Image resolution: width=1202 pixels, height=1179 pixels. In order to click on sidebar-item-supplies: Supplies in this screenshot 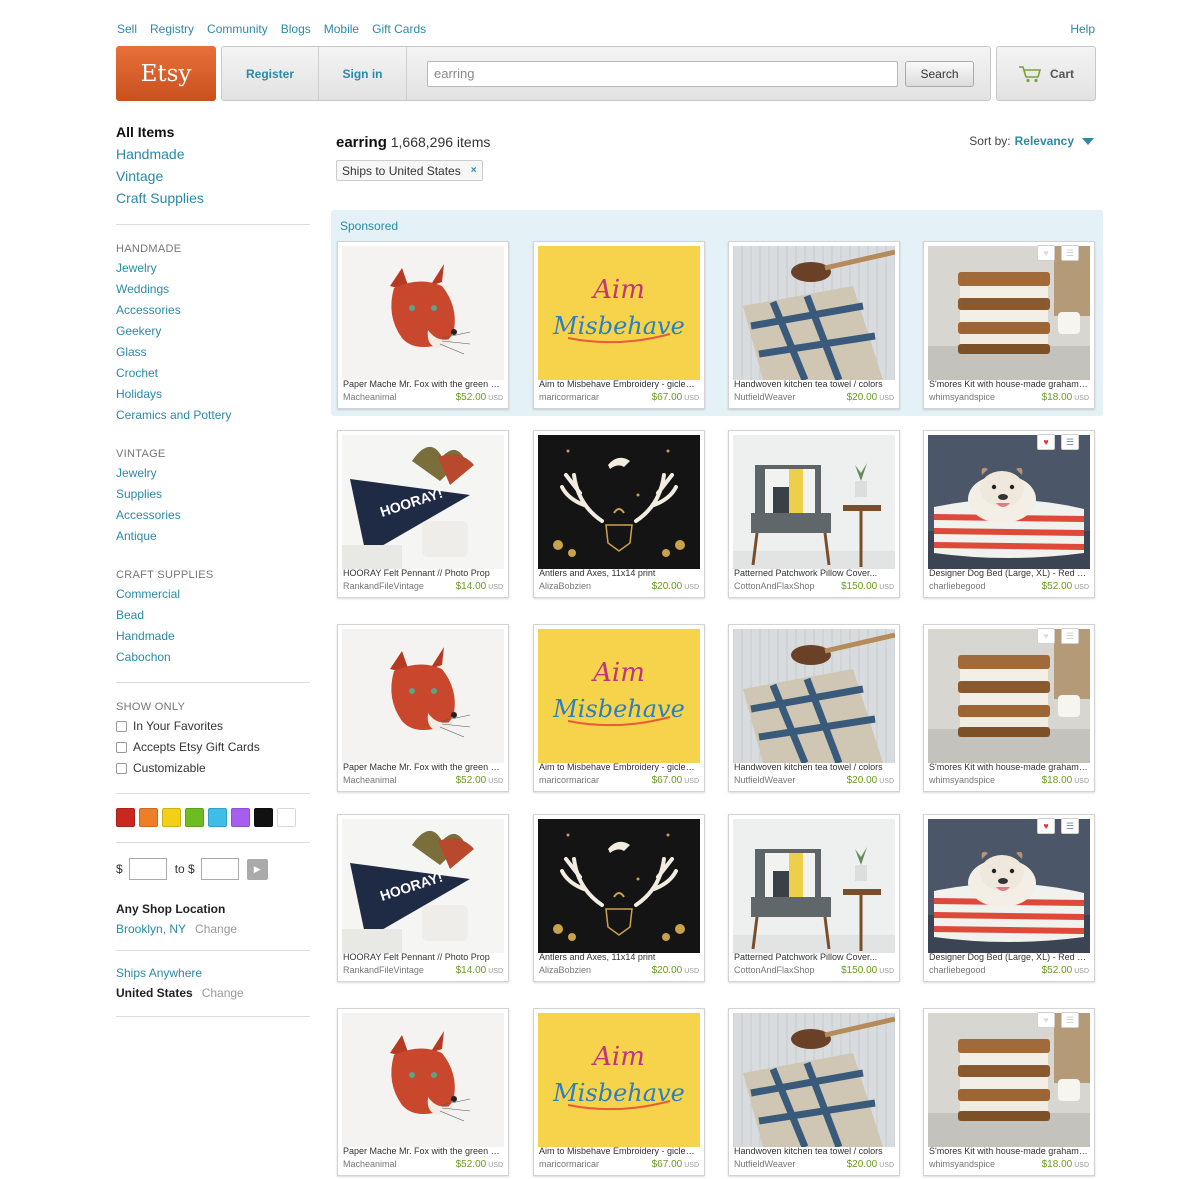, I will do `click(213, 494)`.